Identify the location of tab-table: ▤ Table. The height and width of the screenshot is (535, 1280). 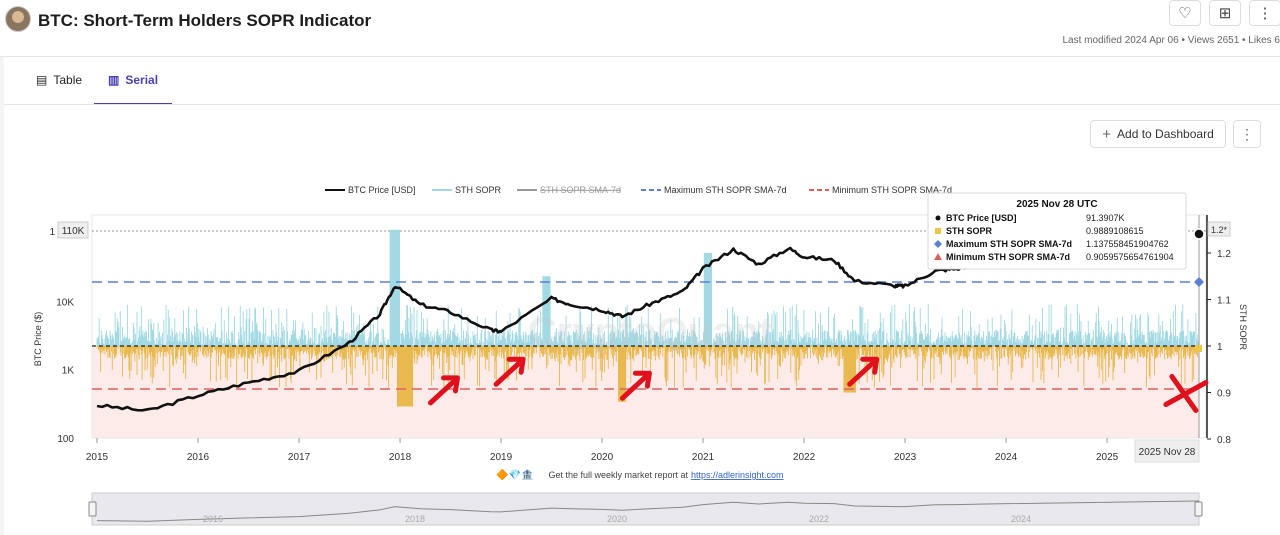
(59, 80).